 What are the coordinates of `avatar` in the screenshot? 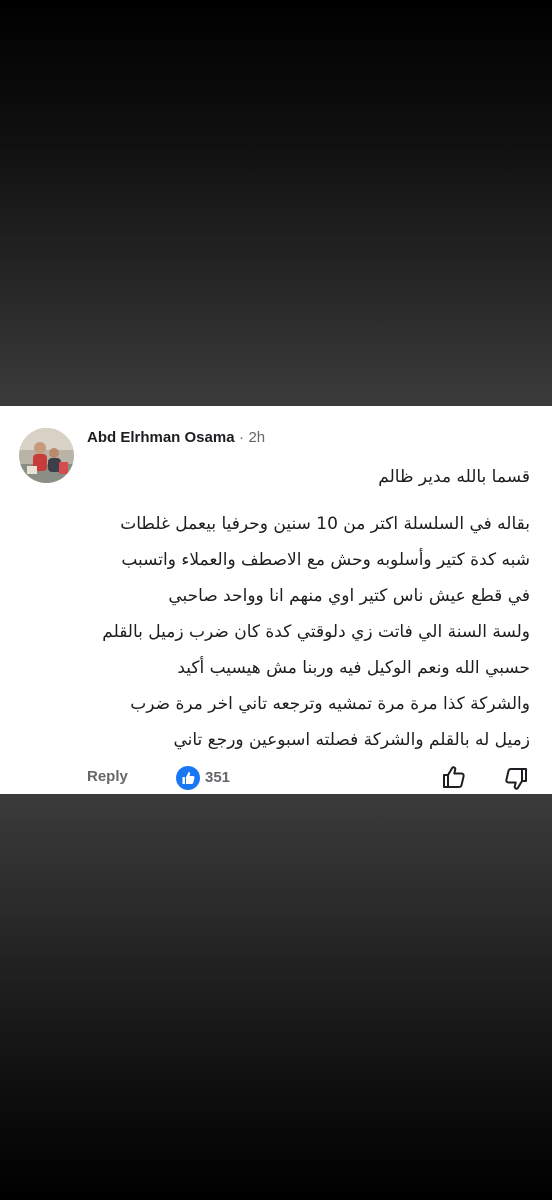 It's located at (46, 455).